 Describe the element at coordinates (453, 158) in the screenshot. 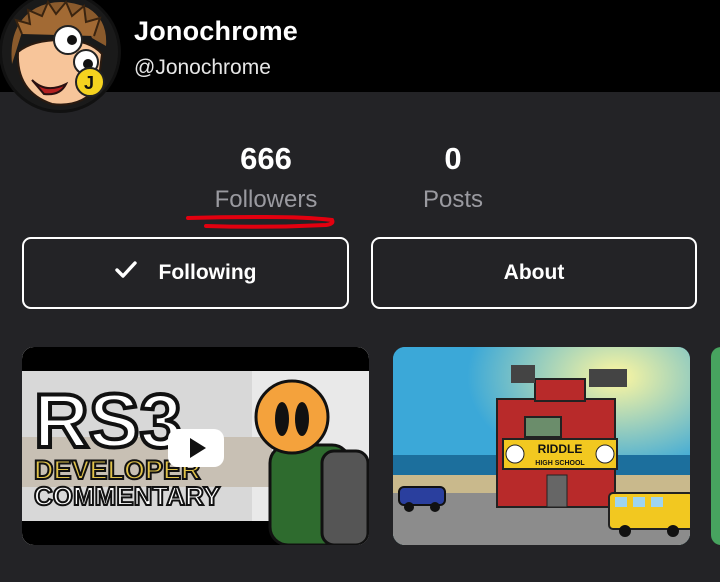

I see `posts-count: 0` at that location.